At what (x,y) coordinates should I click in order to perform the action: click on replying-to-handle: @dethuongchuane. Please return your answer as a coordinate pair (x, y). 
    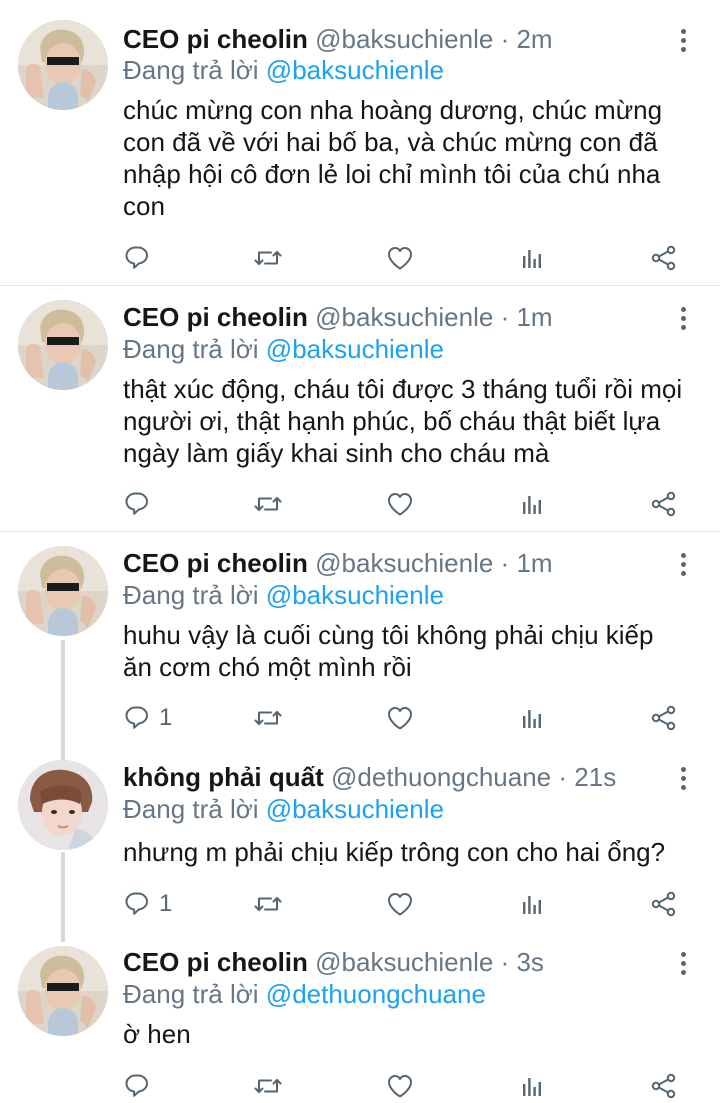
    Looking at the image, I should click on (376, 994).